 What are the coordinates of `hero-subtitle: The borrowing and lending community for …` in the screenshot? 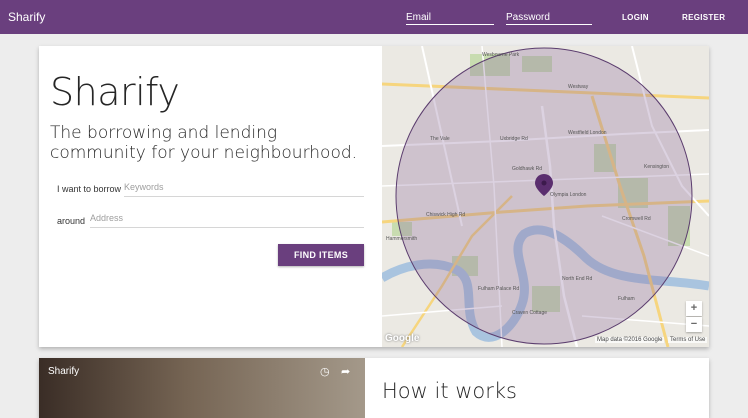 It's located at (204, 143).